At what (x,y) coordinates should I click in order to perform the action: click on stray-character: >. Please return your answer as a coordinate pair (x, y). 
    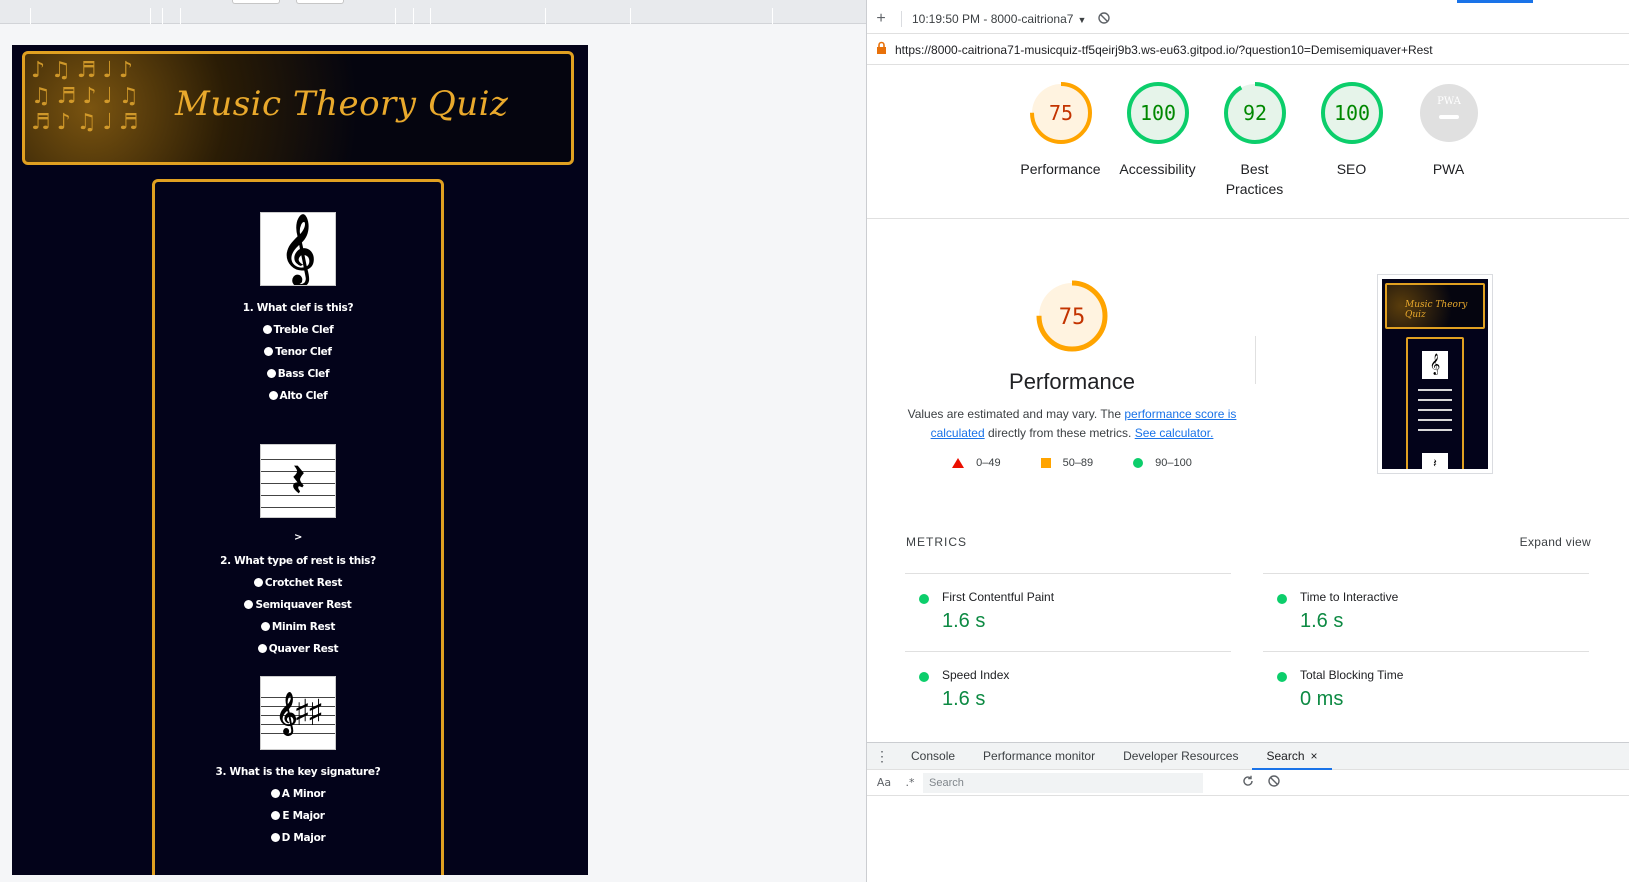
    Looking at the image, I should click on (298, 537).